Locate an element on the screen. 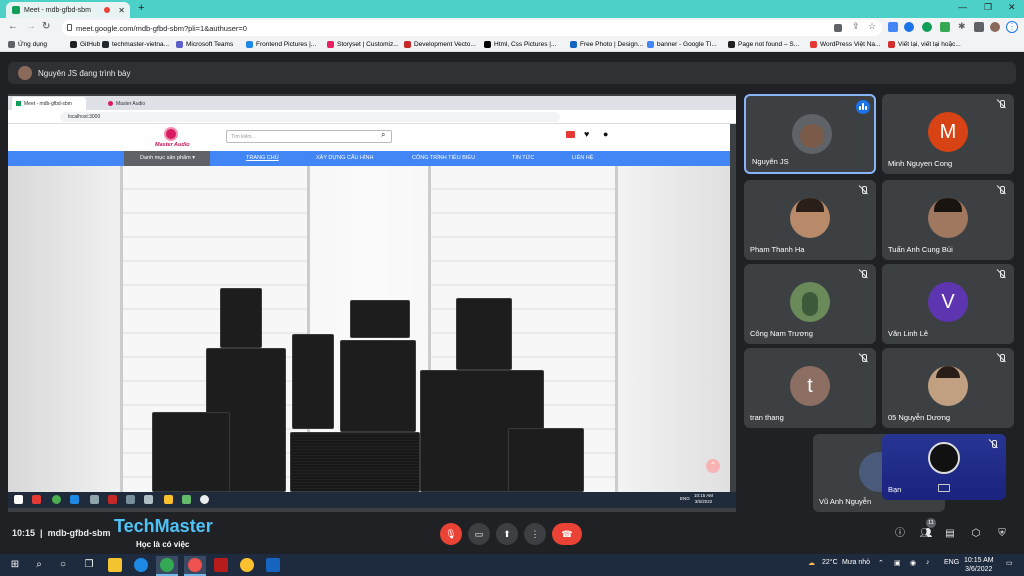 The image size is (1024, 576). close-tab-icon: ✕ is located at coordinates (121, 10).